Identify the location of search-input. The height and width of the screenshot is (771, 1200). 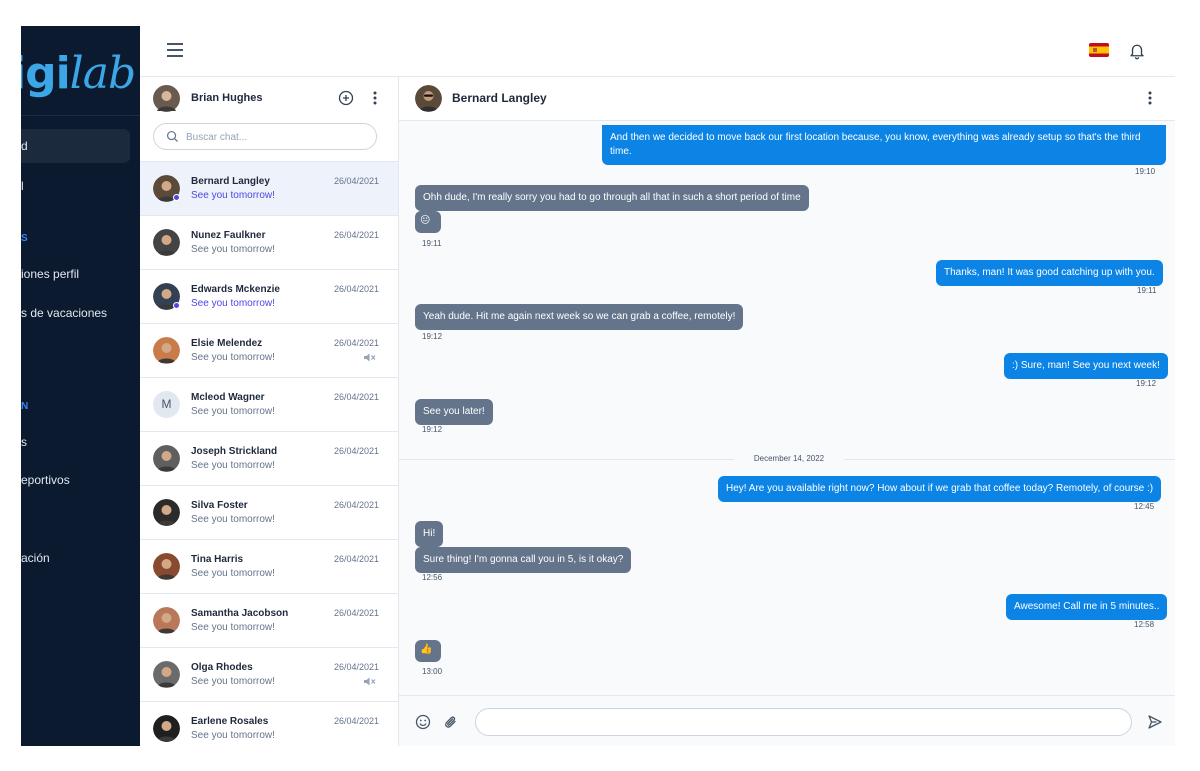
(276, 137).